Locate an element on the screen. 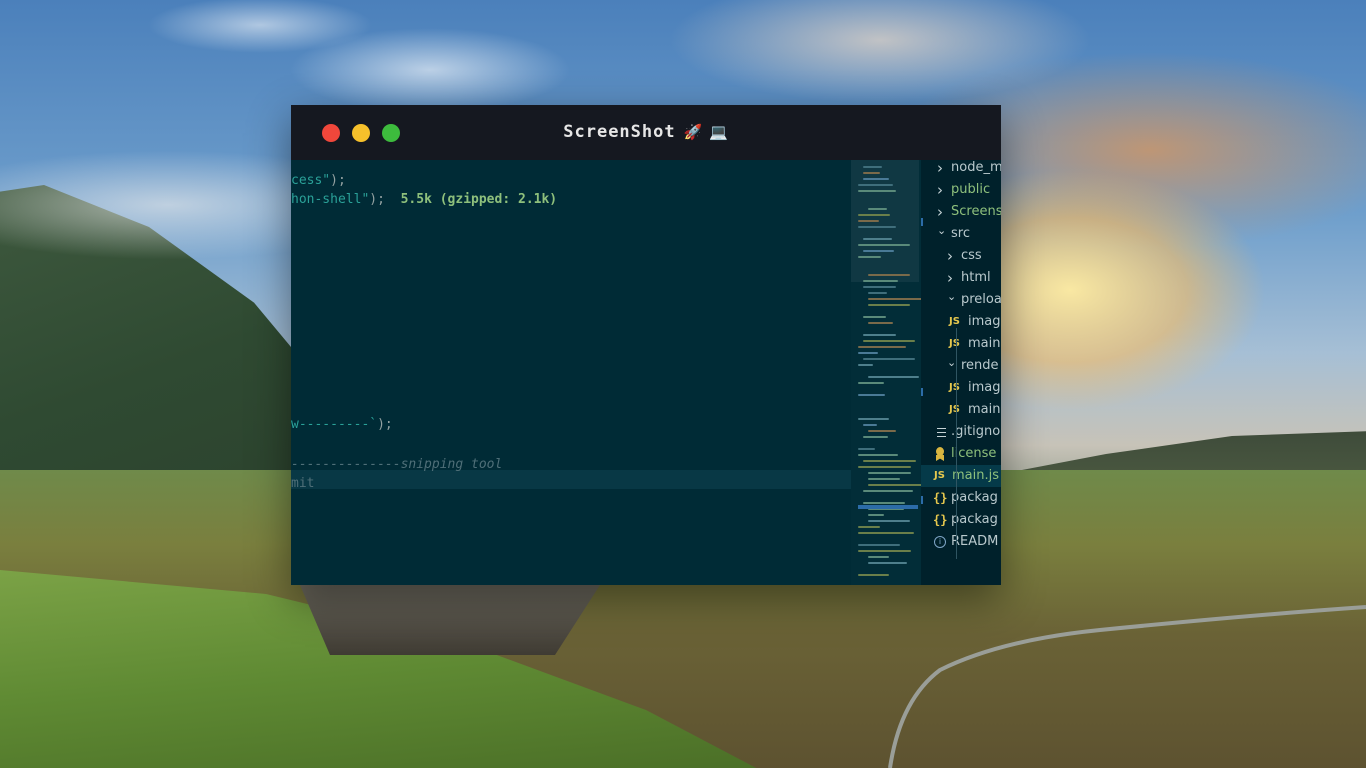  window-title: ScreenShot 🚀 💻 is located at coordinates (646, 132).